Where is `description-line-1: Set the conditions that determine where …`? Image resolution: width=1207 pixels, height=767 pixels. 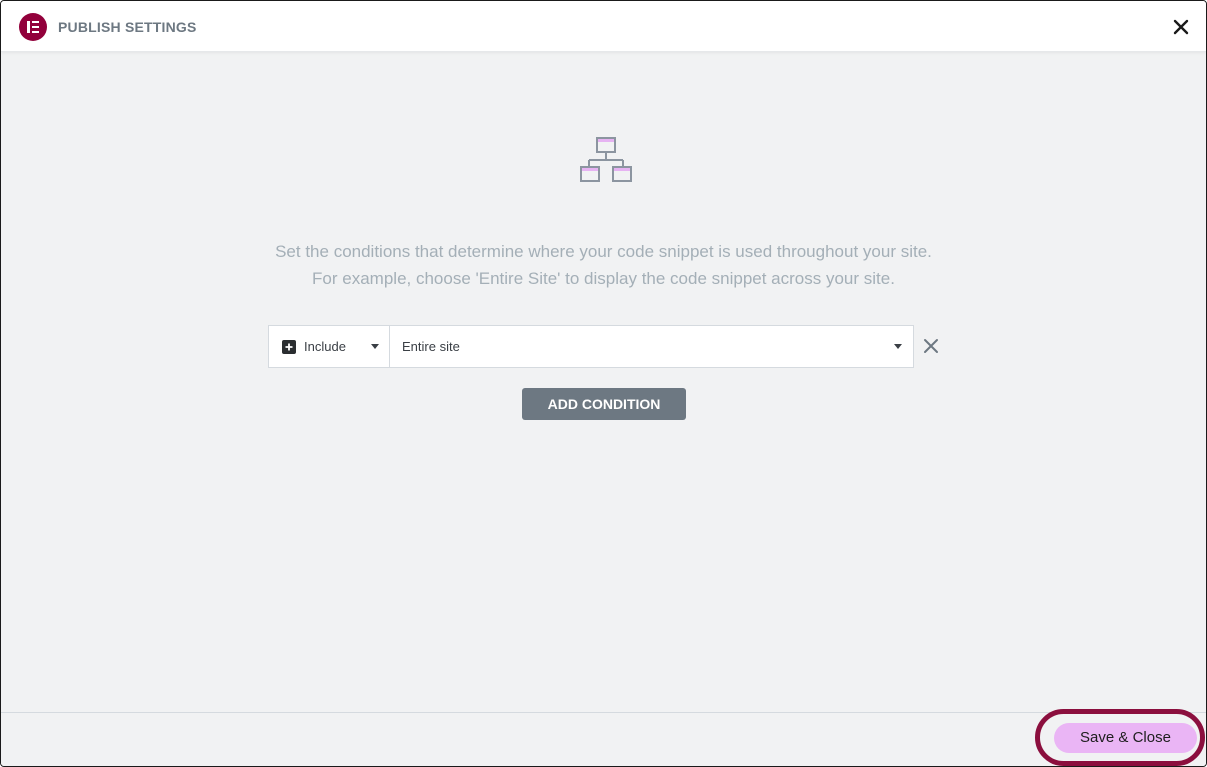
description-line-1: Set the conditions that determine where … is located at coordinates (603, 251).